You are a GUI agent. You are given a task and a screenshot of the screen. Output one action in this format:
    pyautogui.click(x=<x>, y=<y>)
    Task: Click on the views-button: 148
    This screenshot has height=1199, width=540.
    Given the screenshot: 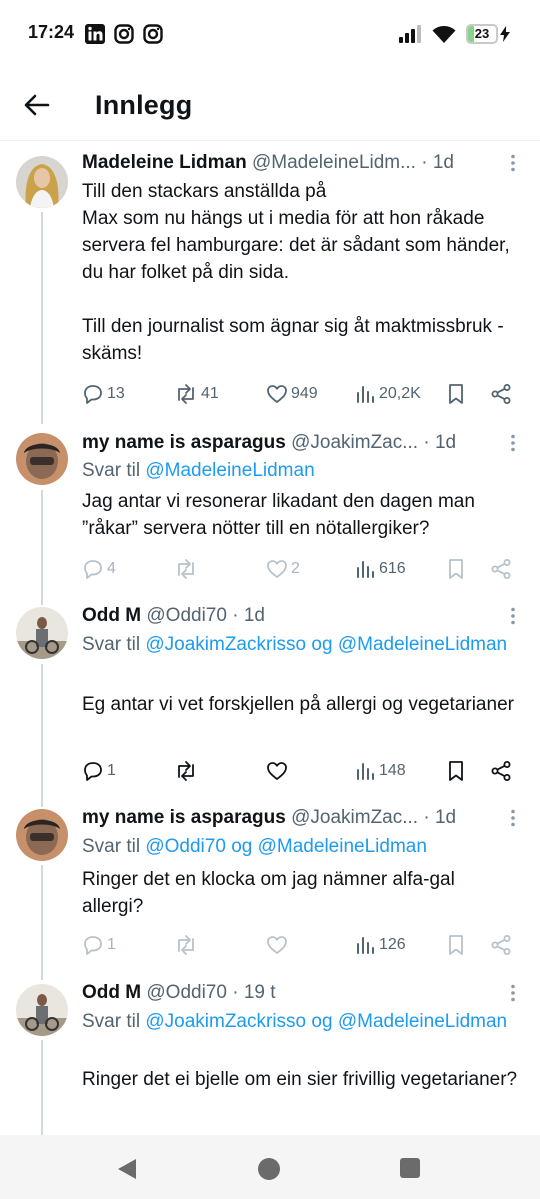 What is the action you would take?
    pyautogui.click(x=380, y=771)
    